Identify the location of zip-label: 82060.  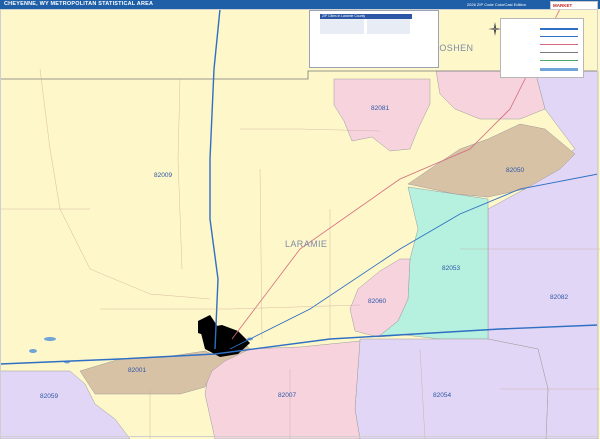
(377, 301).